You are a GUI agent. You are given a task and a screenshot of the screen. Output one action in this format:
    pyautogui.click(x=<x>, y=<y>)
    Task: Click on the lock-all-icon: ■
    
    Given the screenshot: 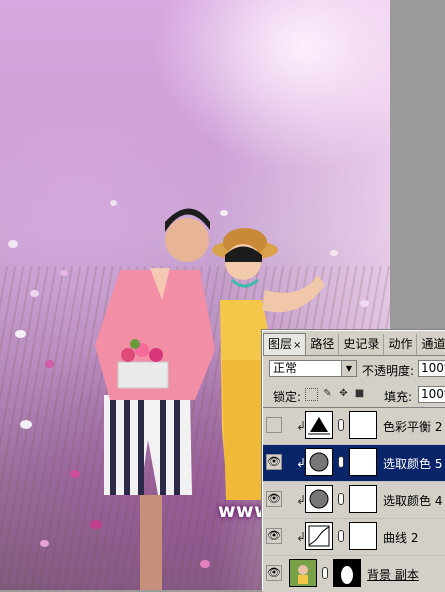 What is the action you would take?
    pyautogui.click(x=359, y=393)
    